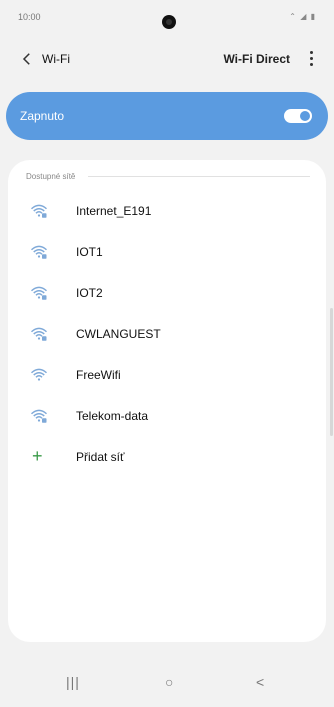 This screenshot has height=707, width=334. Describe the element at coordinates (89, 252) in the screenshot. I see `network-name: IOT1` at that location.